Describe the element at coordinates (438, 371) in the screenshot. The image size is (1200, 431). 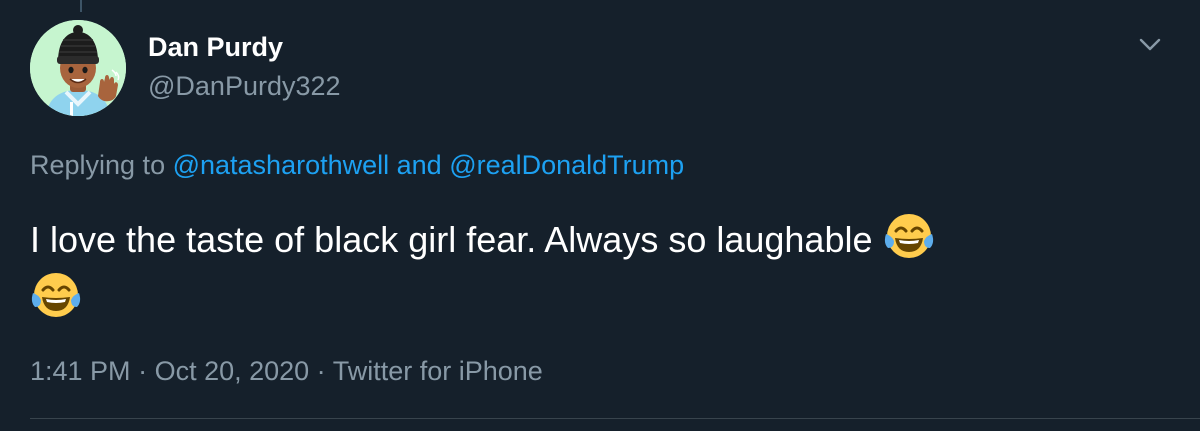
I see `tweet-source-link: Twitter for iPhone` at that location.